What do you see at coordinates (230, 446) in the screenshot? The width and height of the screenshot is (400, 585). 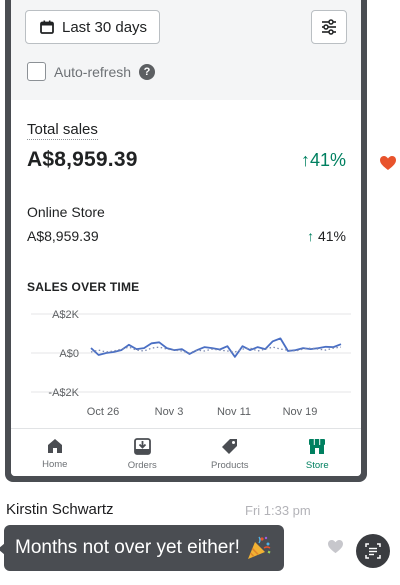 I see `products-tag-icon` at bounding box center [230, 446].